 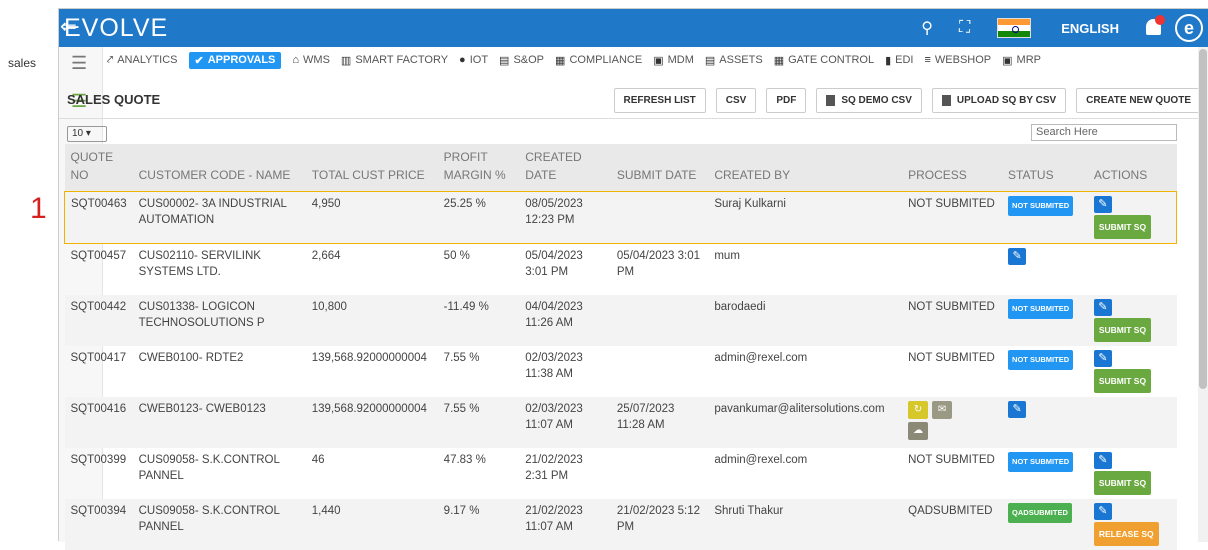 What do you see at coordinates (963, 60) in the screenshot?
I see `module-label: WEBSHOP` at bounding box center [963, 60].